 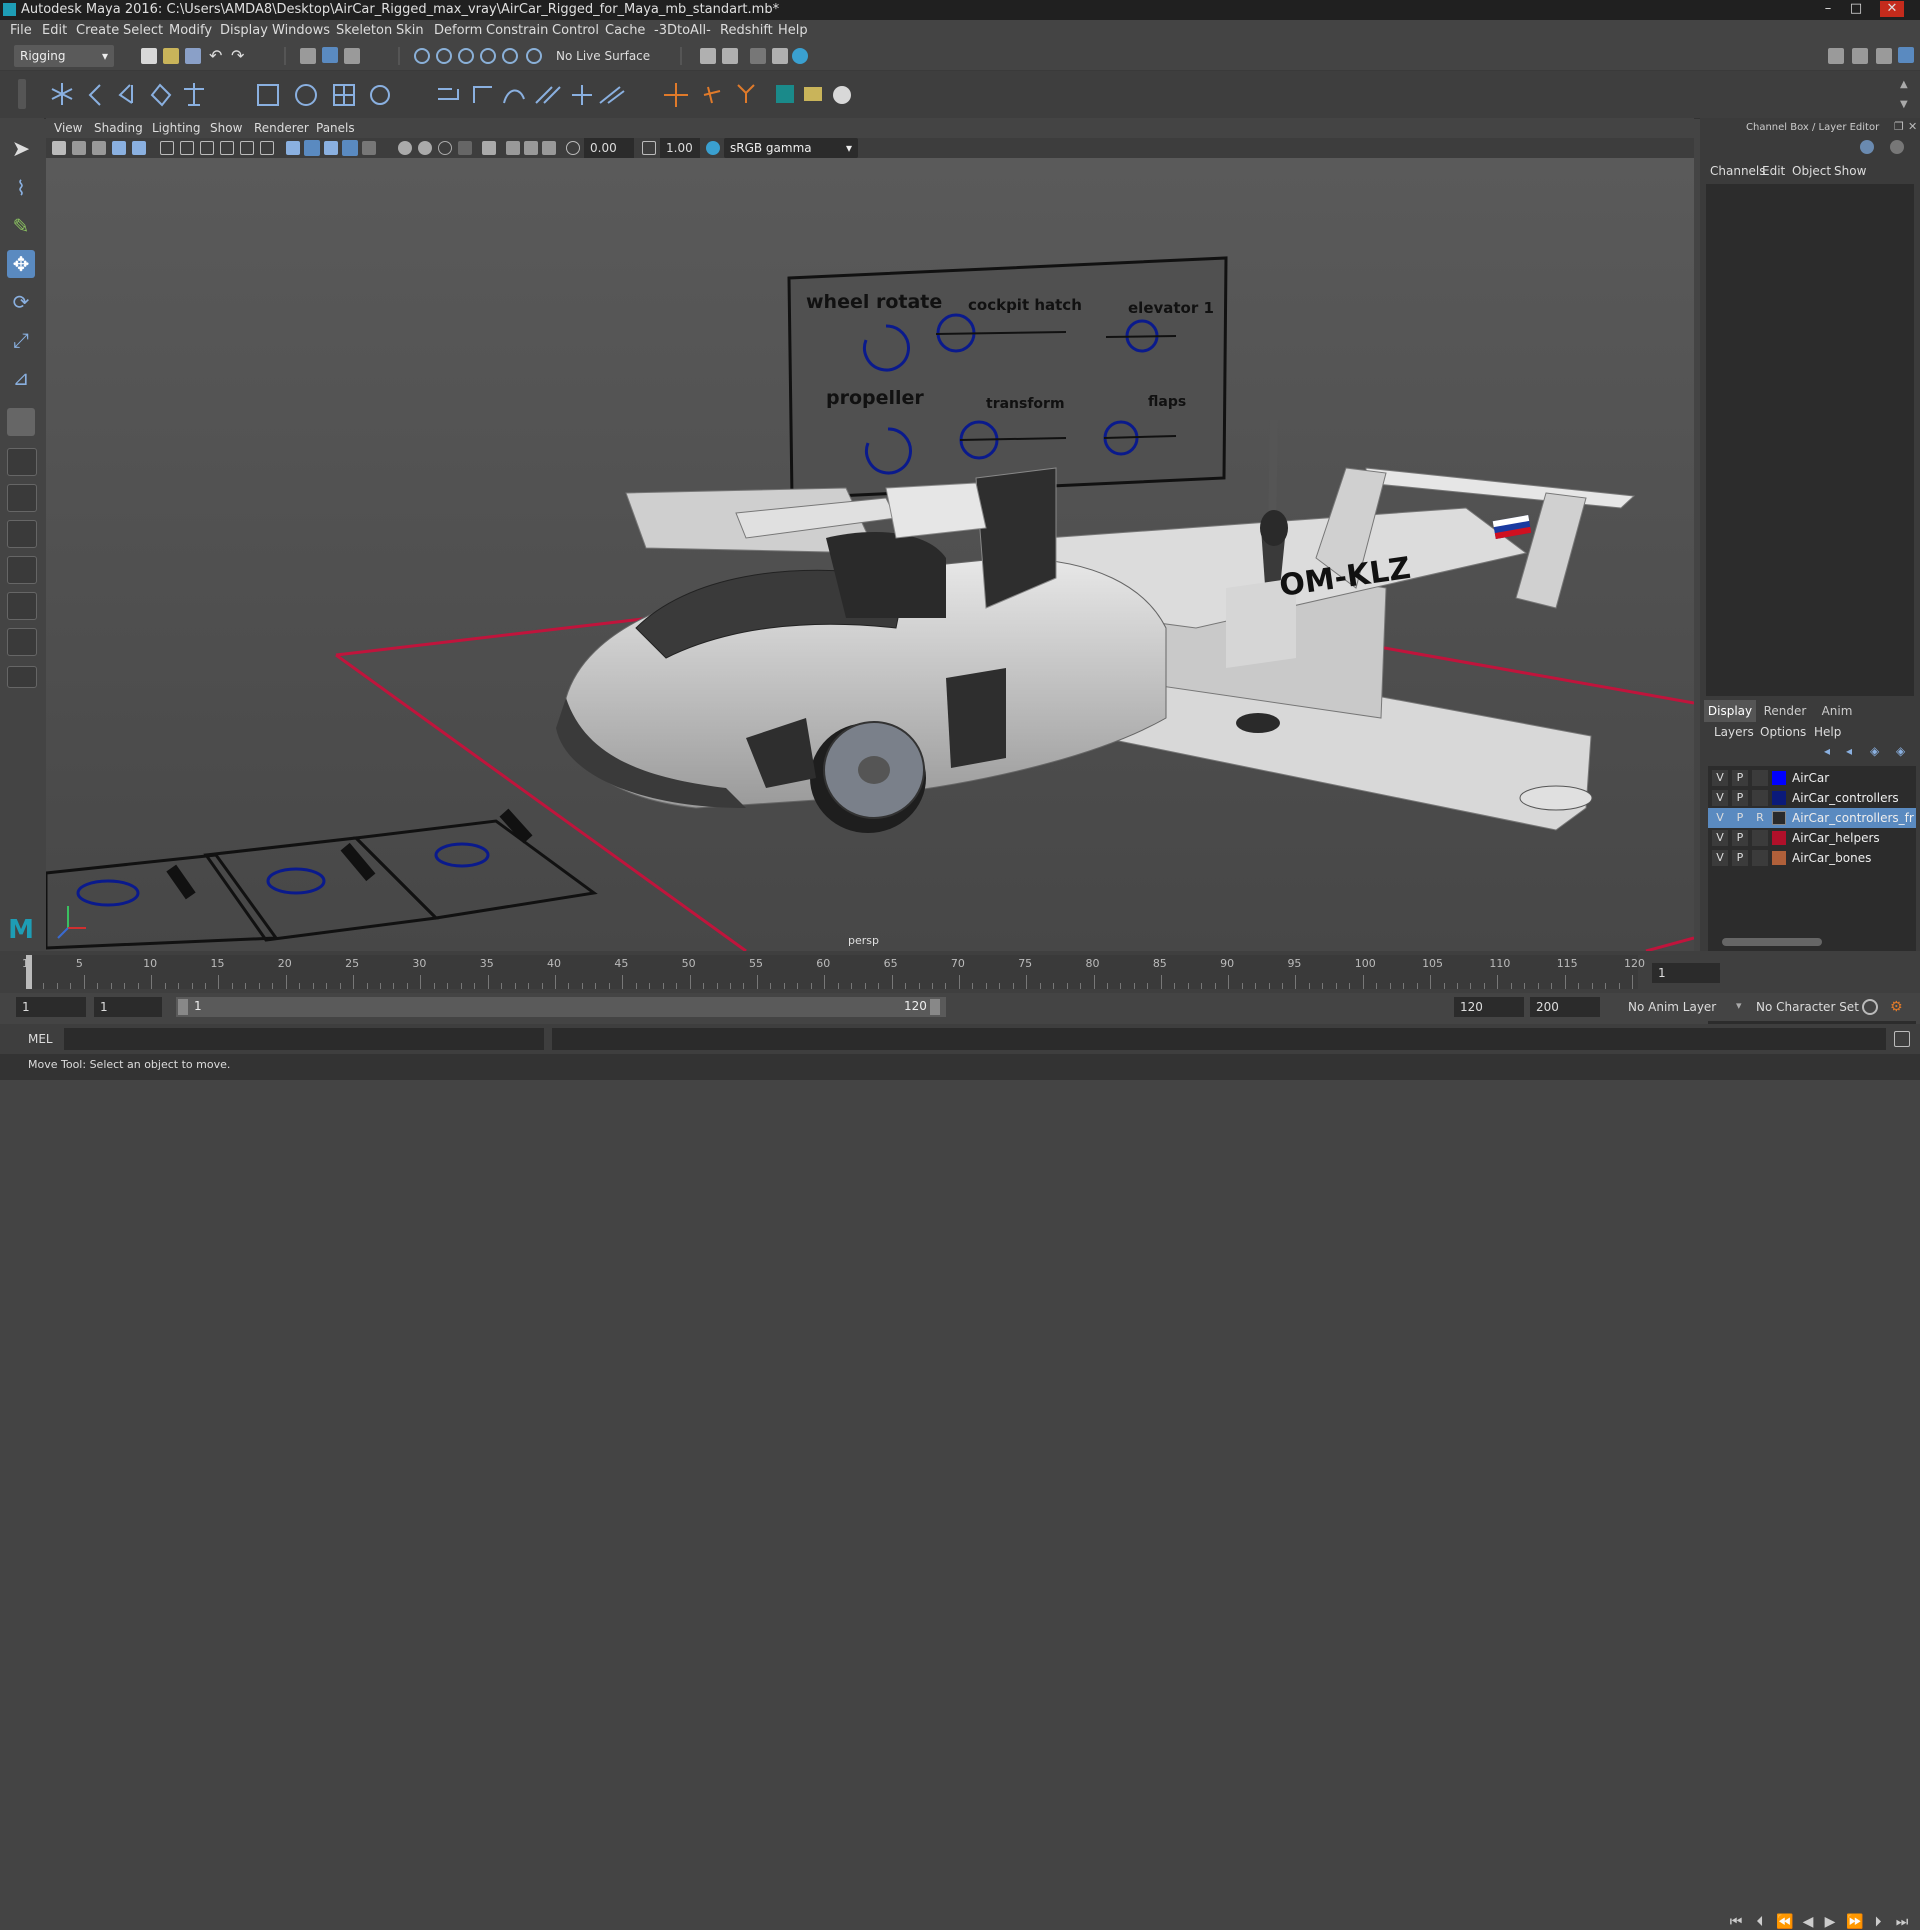 What do you see at coordinates (1853, 818) in the screenshot?
I see `layer-name: AirCar_controllers_freeze` at bounding box center [1853, 818].